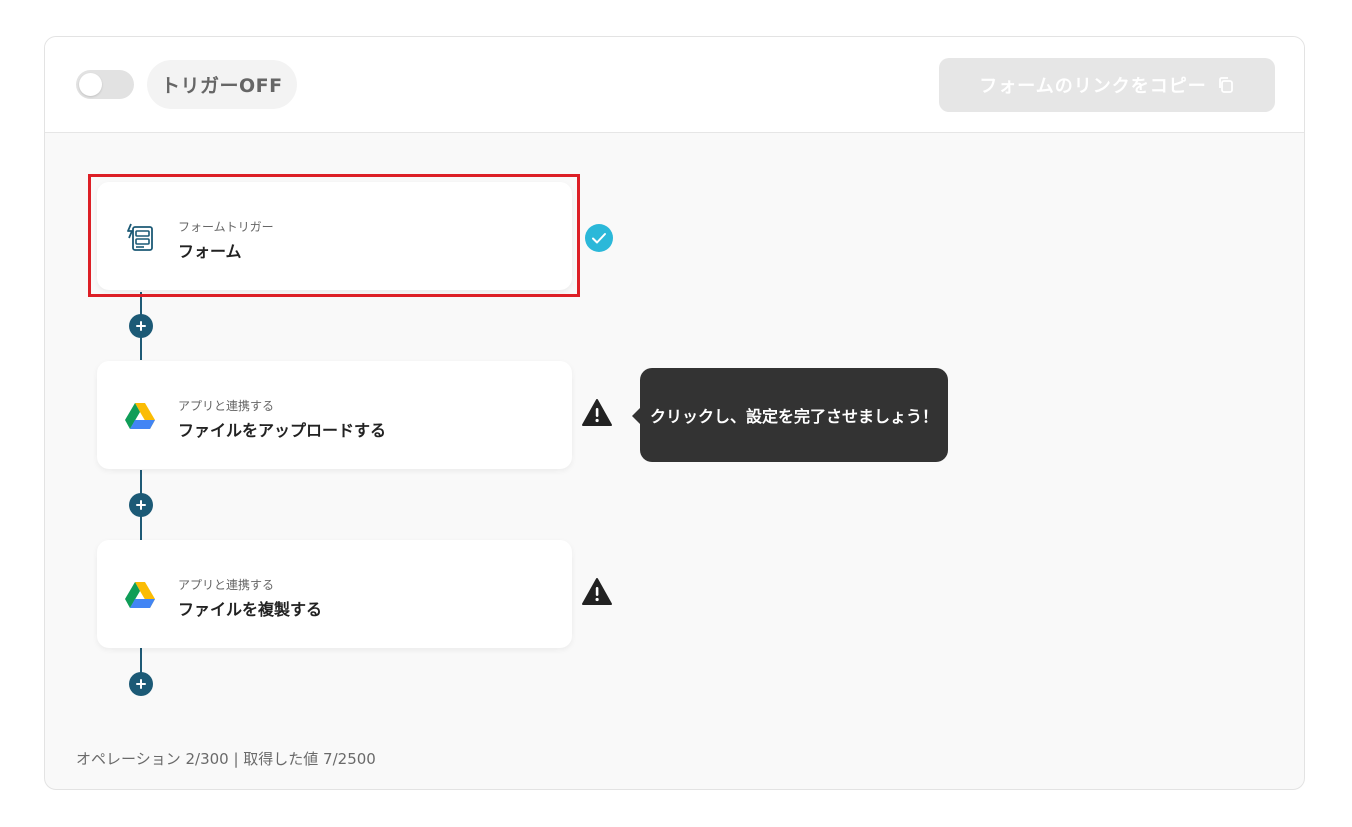  I want to click on trigger-toggle, so click(105, 84).